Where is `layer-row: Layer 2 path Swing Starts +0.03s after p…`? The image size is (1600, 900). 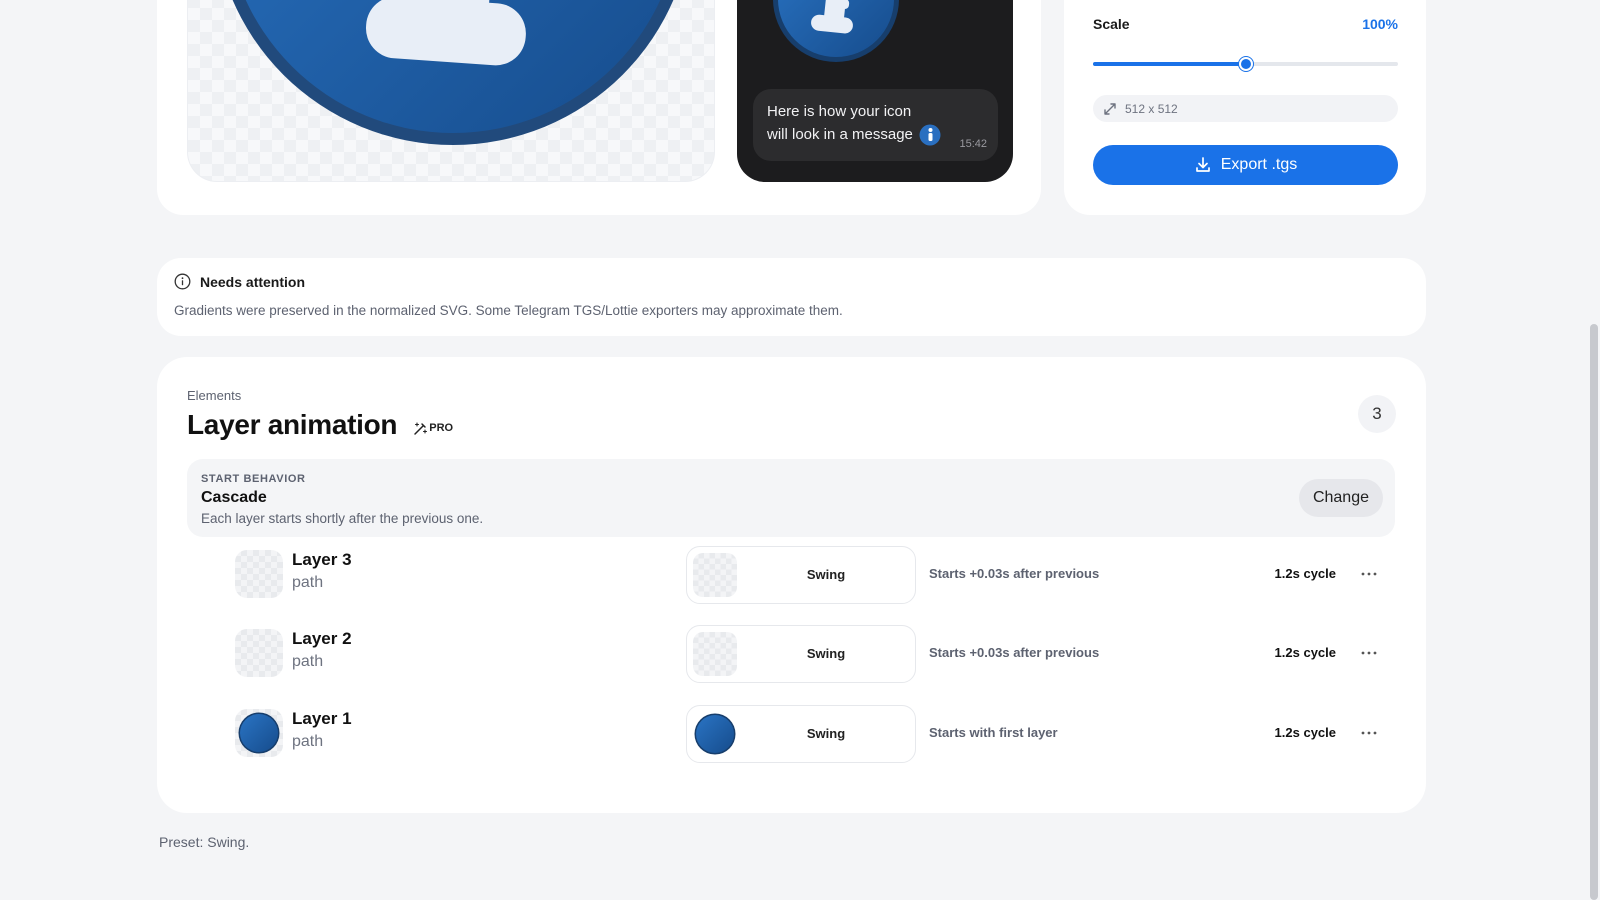 layer-row: Layer 2 path Swing Starts +0.03s after p… is located at coordinates (791, 654).